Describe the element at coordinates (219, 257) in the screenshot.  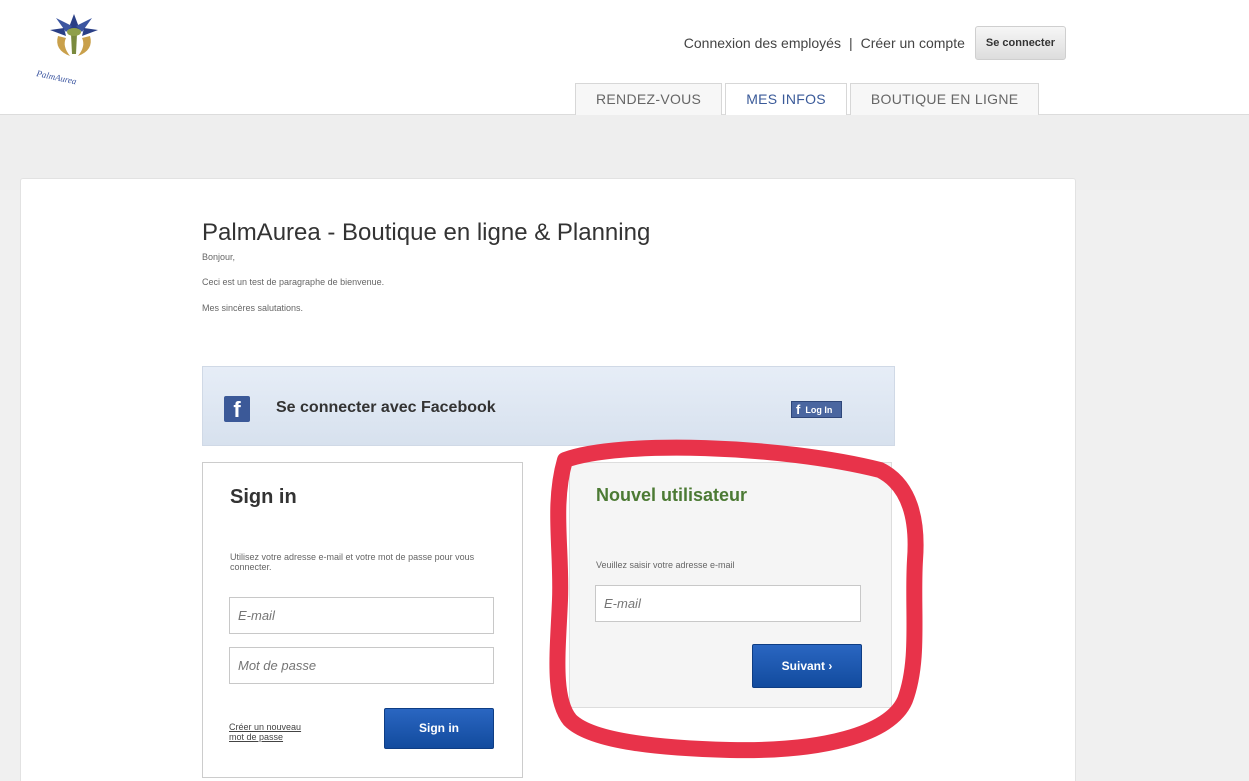
I see `intro-greeting: Bonjour,` at that location.